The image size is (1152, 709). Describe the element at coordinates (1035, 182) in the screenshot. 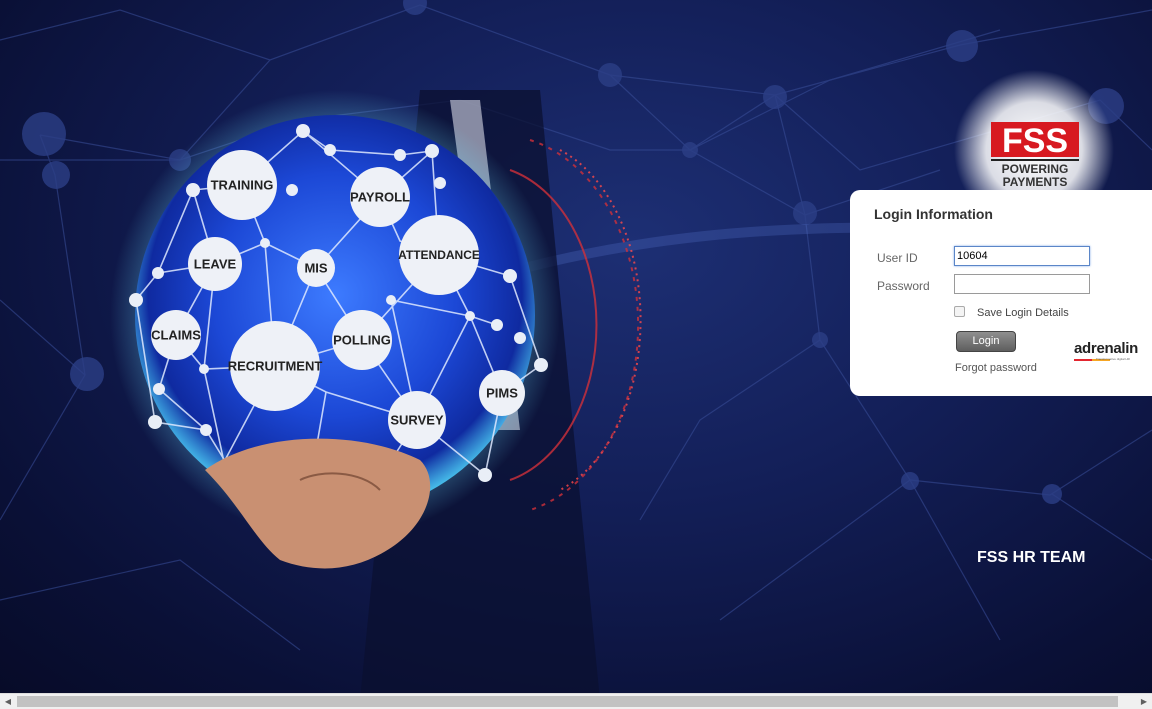

I see `fss-logo-tagline-2: PAYMENTS` at that location.